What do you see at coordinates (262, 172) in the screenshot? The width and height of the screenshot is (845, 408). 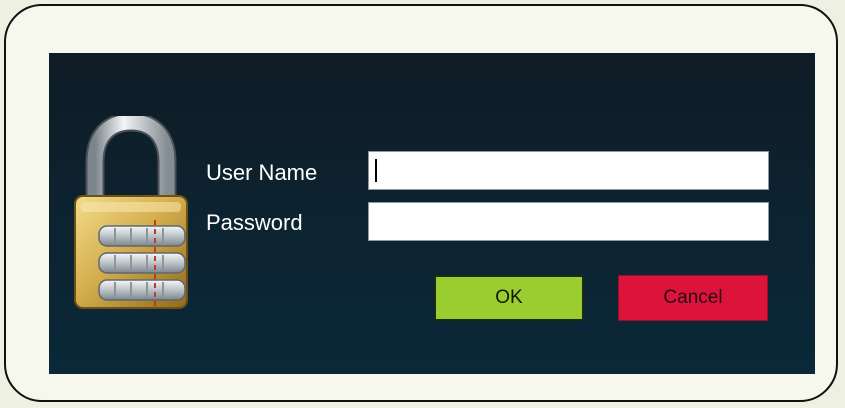 I see `username-label: User Name` at bounding box center [262, 172].